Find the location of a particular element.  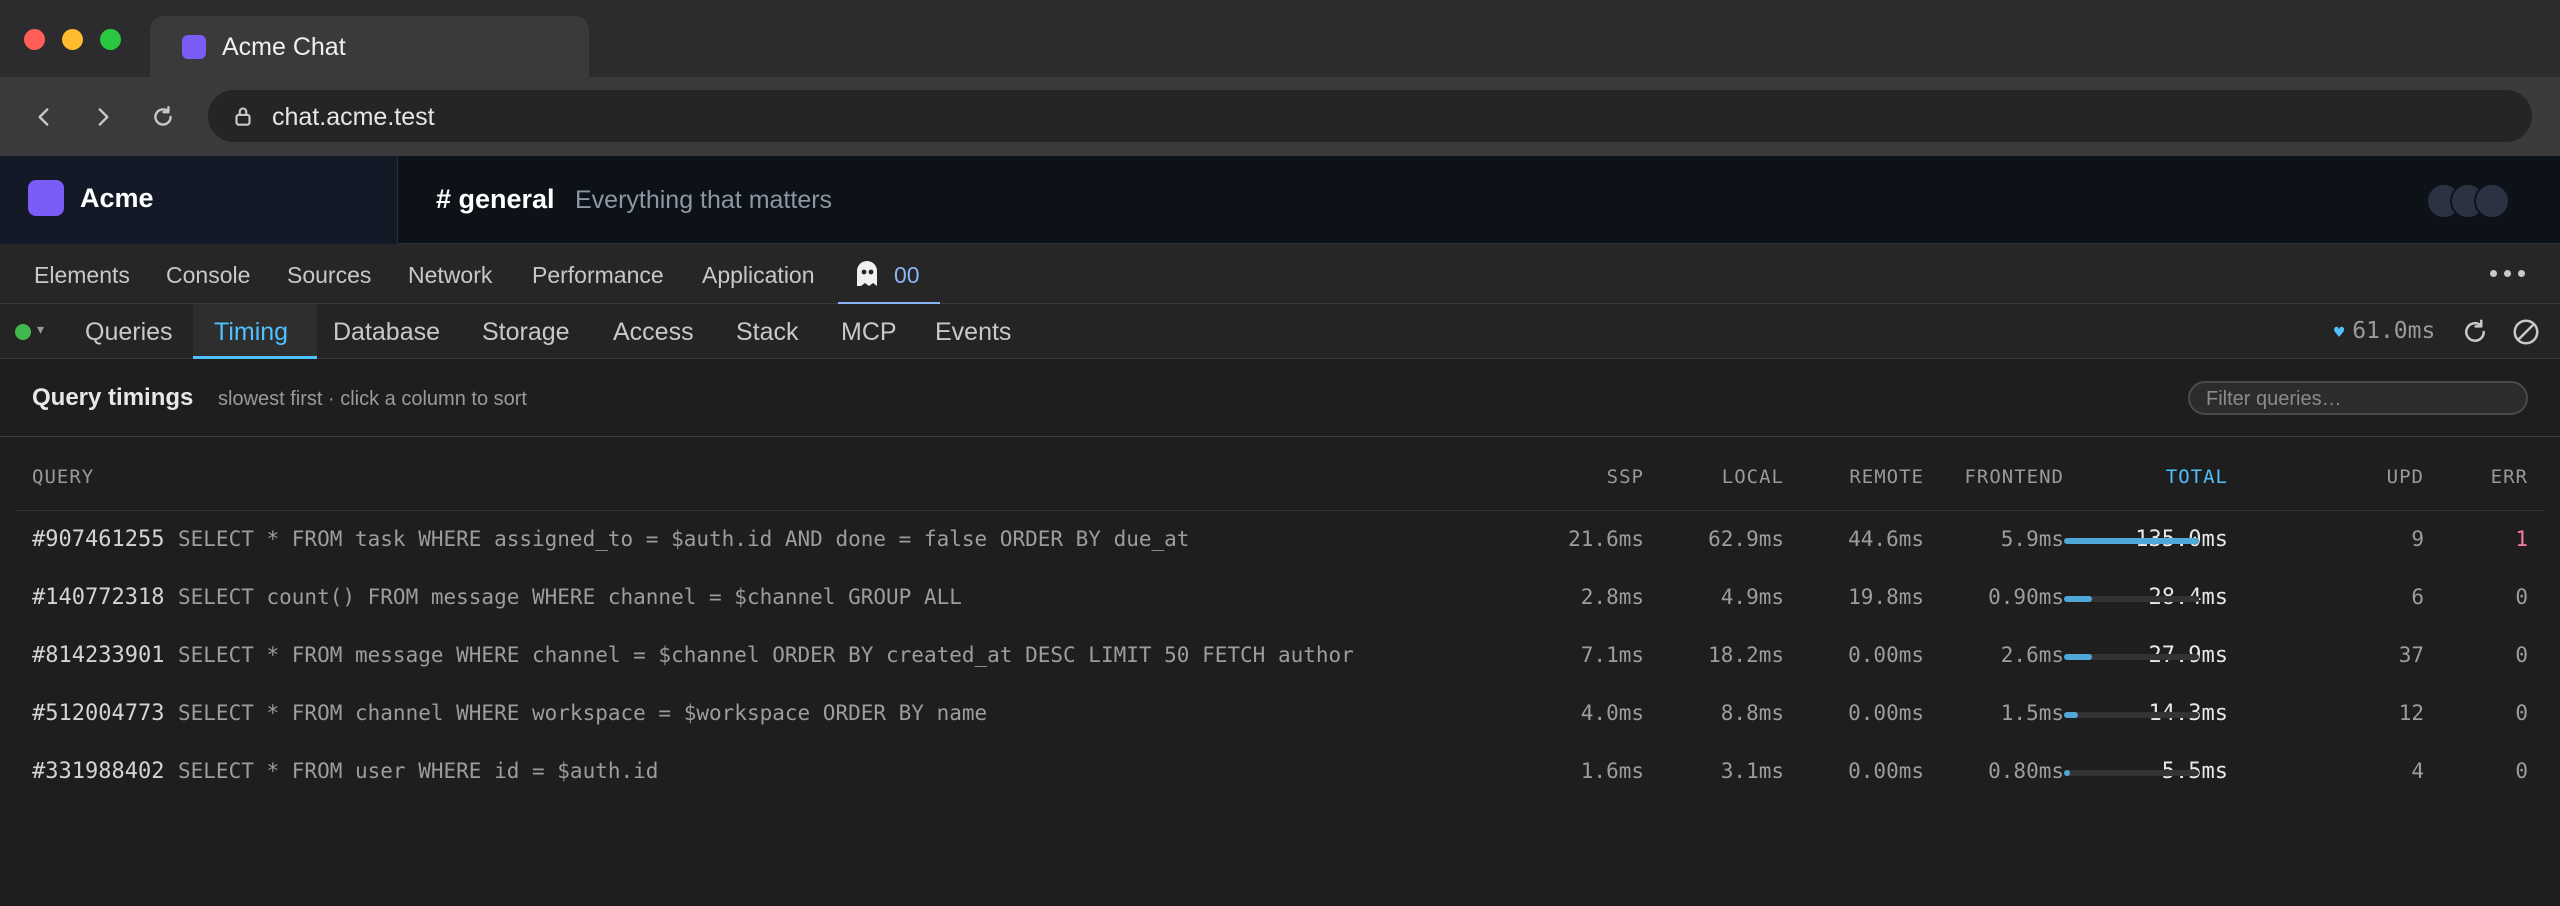

reload-button is located at coordinates (163, 117).